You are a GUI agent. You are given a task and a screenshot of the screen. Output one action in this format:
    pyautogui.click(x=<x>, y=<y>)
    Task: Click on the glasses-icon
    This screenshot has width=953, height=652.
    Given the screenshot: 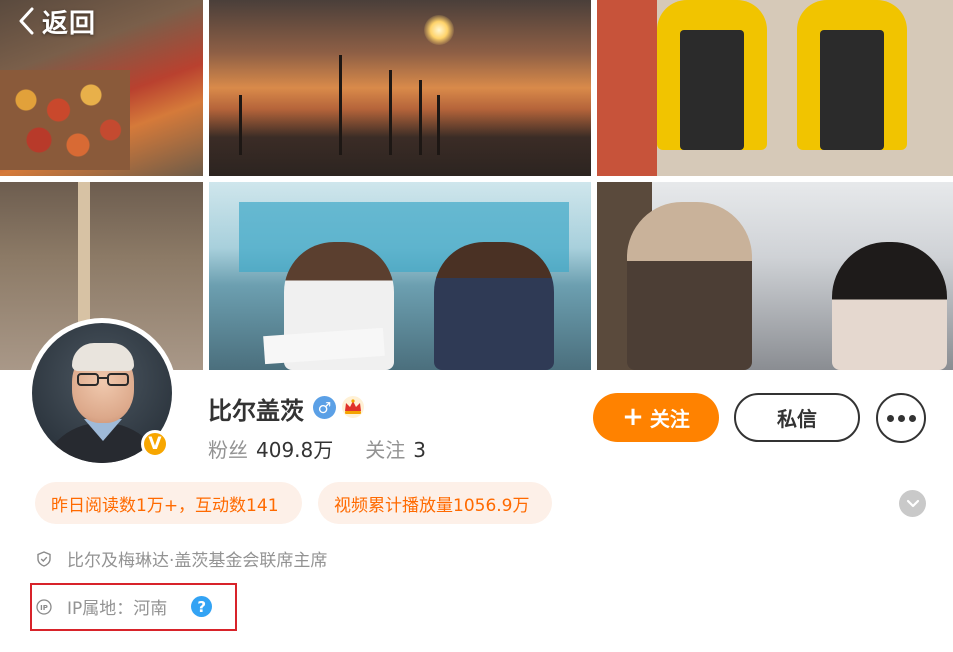 What is the action you would take?
    pyautogui.click(x=103, y=379)
    